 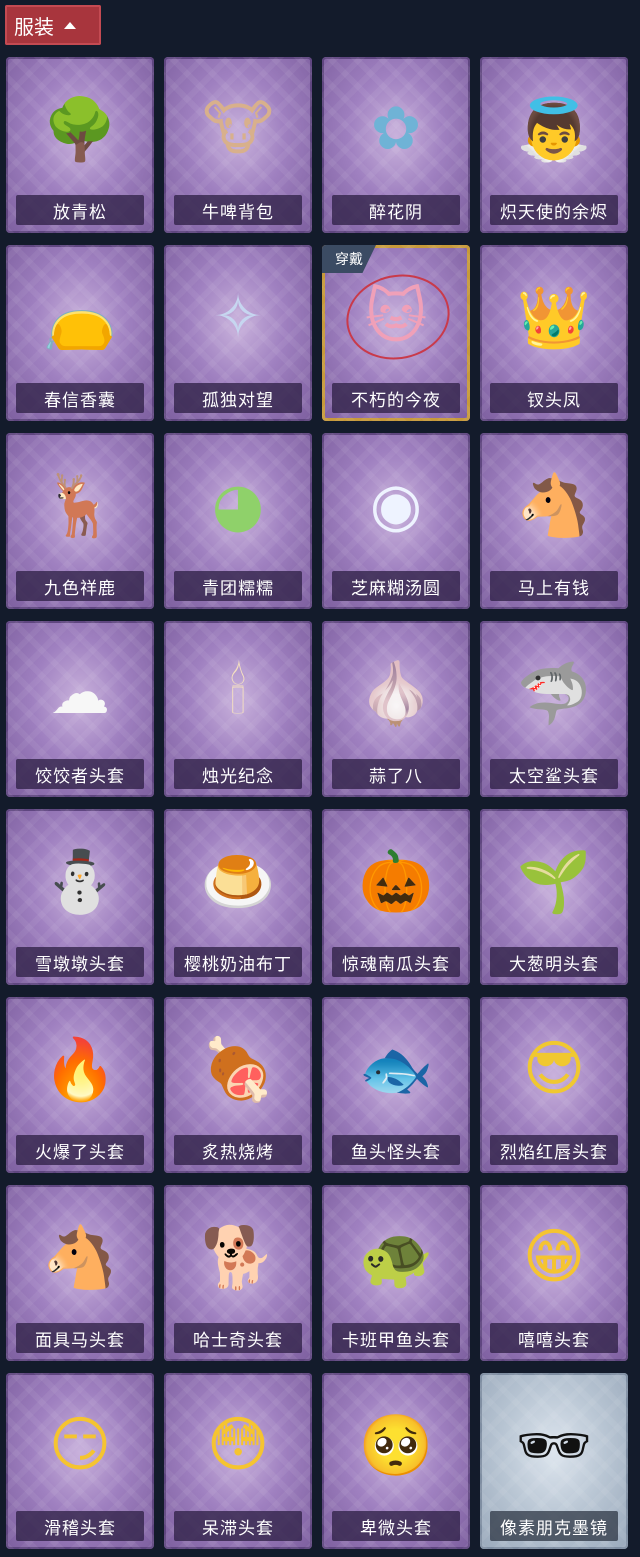 I want to click on outfit-card: ✧ 孤独对望, so click(x=238, y=333).